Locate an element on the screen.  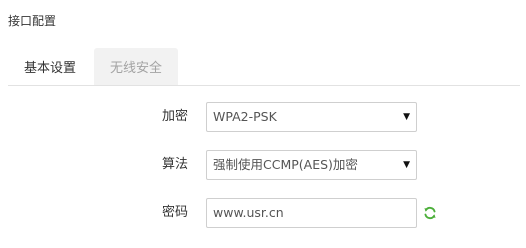
algorithm-select: 强制使用CCMP(AES)加密 ▼ is located at coordinates (311, 165).